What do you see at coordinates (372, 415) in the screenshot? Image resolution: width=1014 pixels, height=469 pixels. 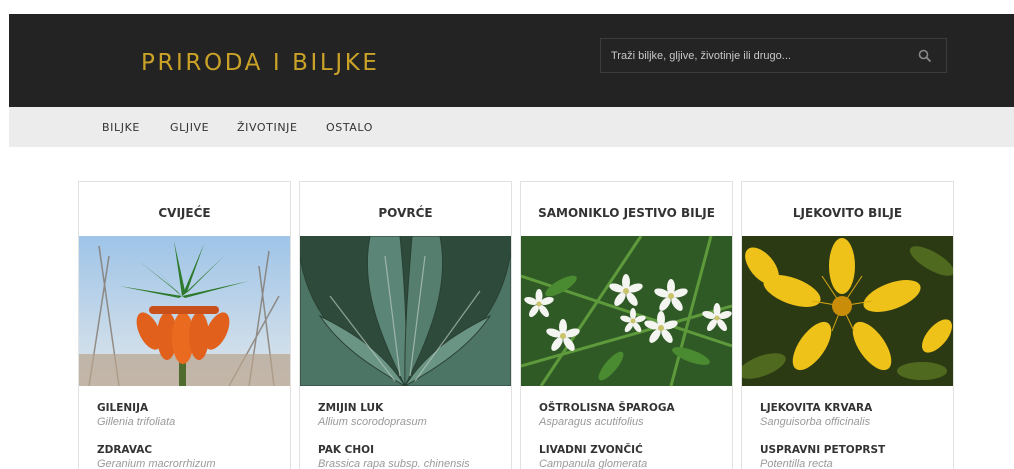 I see `list-item: ZMIJIN LUK Allium scorodoprasum` at bounding box center [372, 415].